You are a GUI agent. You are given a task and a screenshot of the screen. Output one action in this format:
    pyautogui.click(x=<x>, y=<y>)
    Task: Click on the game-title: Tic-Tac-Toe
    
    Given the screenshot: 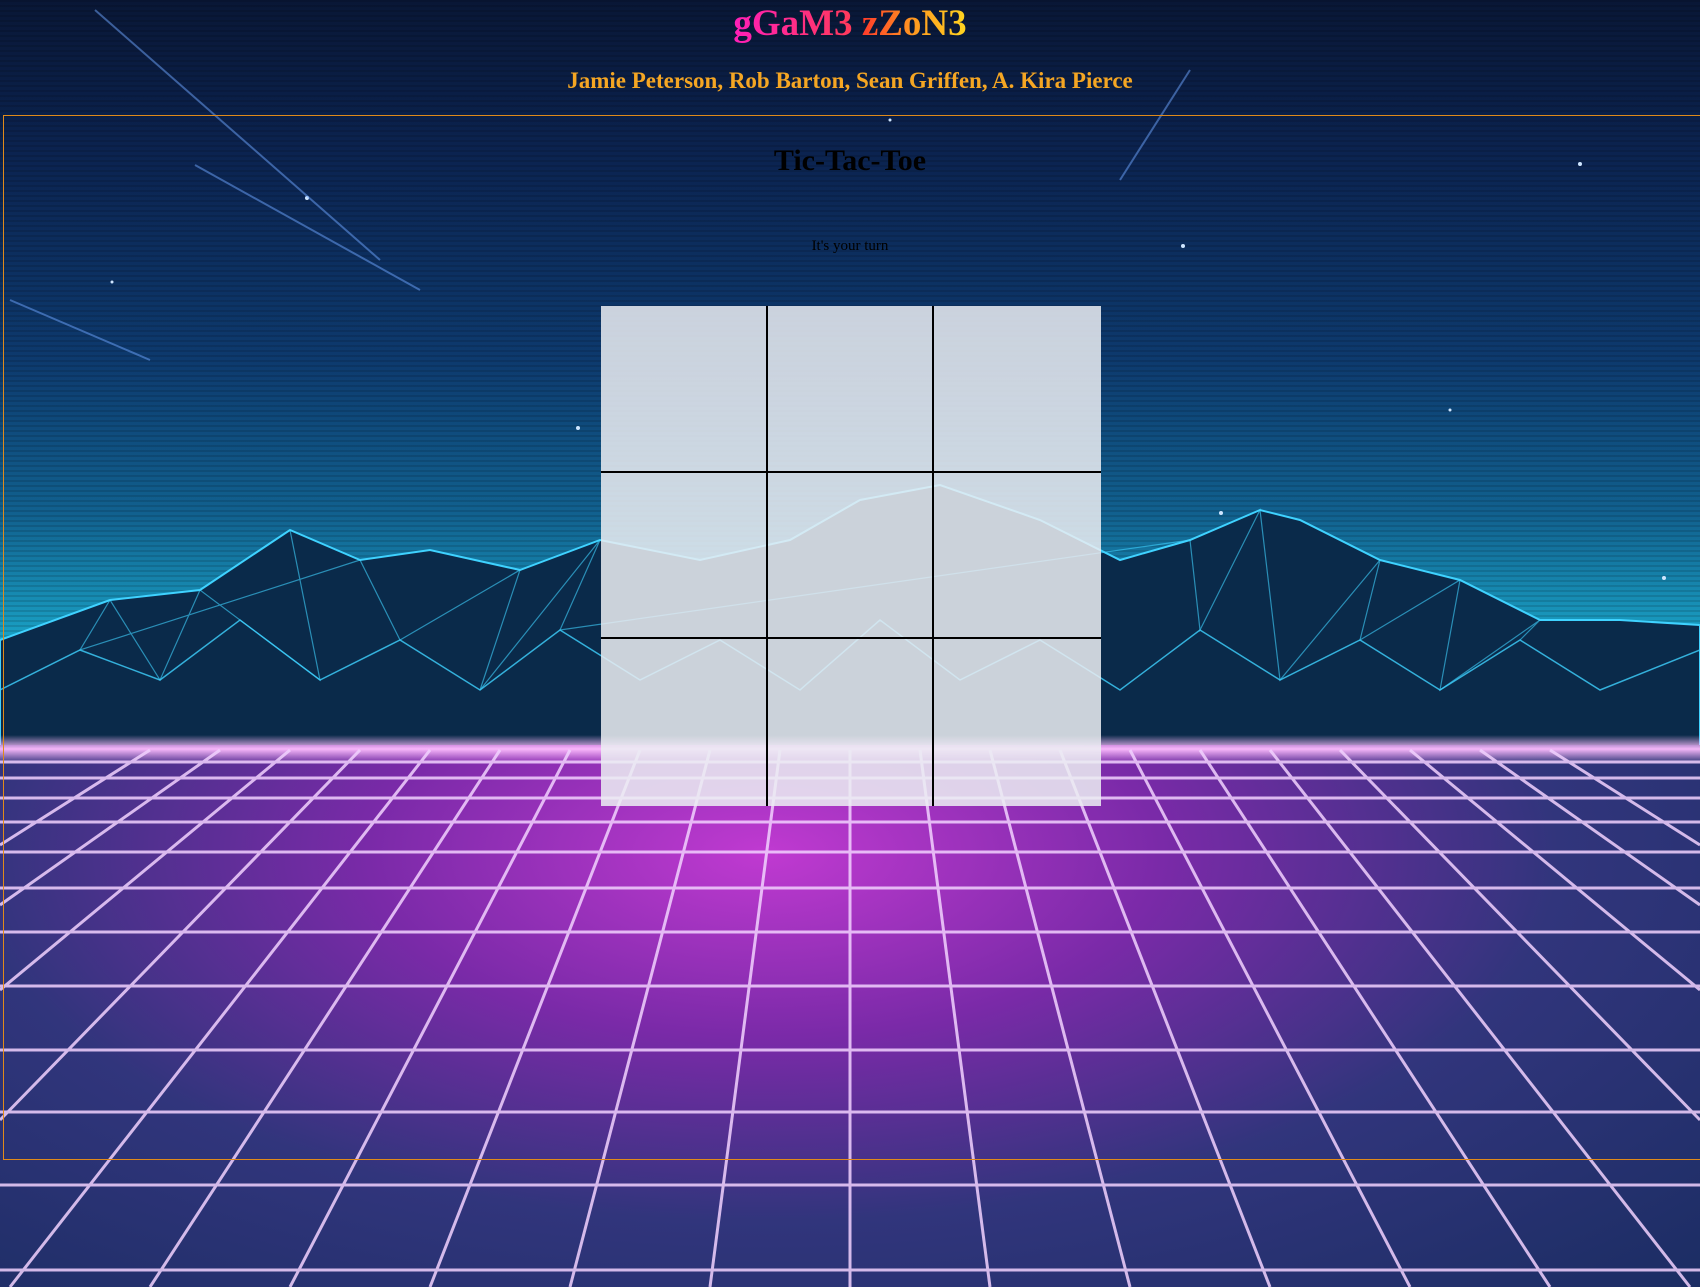 What is the action you would take?
    pyautogui.click(x=850, y=160)
    